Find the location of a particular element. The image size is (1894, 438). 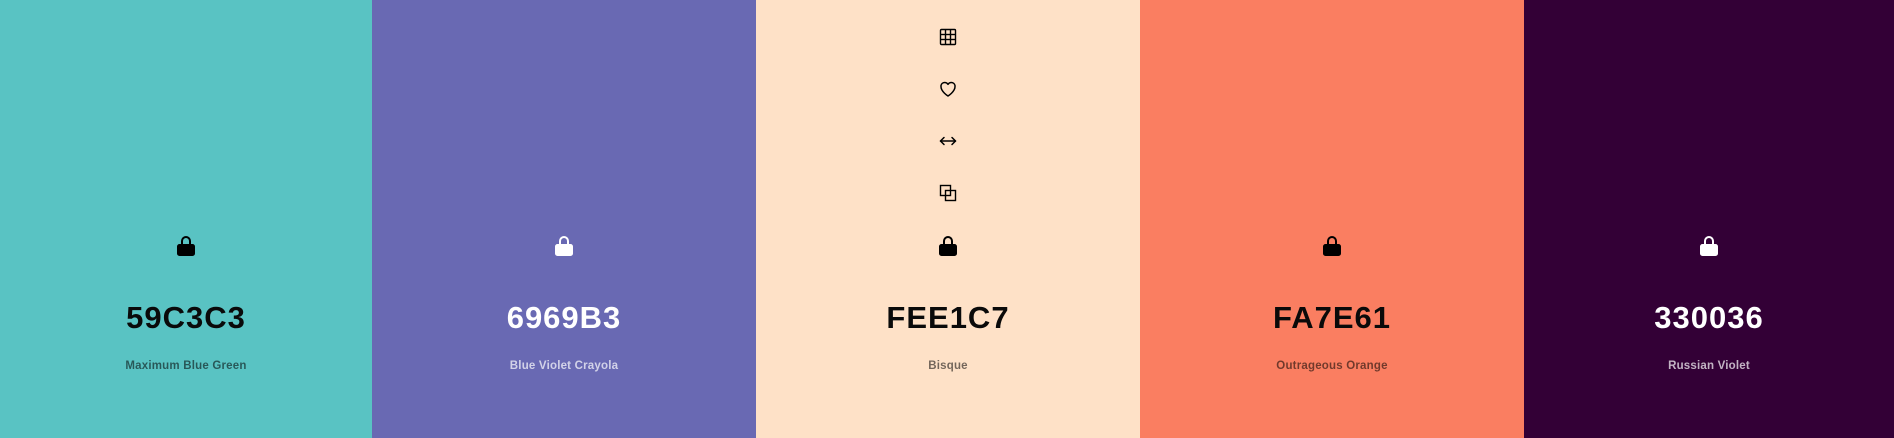

hex-code: 6969B3 is located at coordinates (564, 318).